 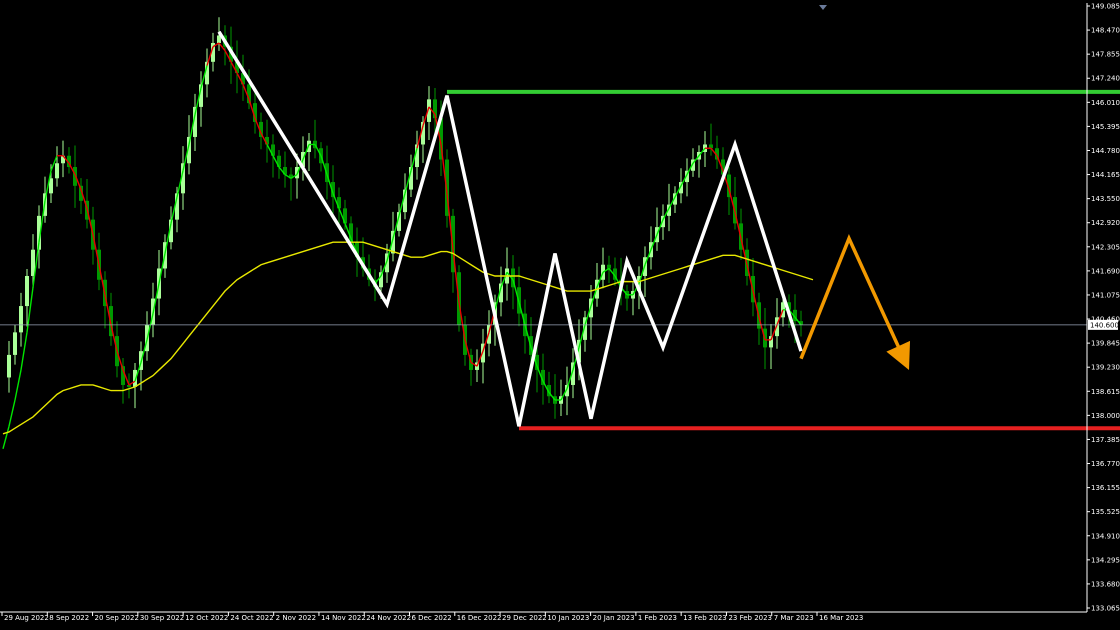 I want to click on x-tick-label: 7 Mar 2023, so click(x=794, y=618).